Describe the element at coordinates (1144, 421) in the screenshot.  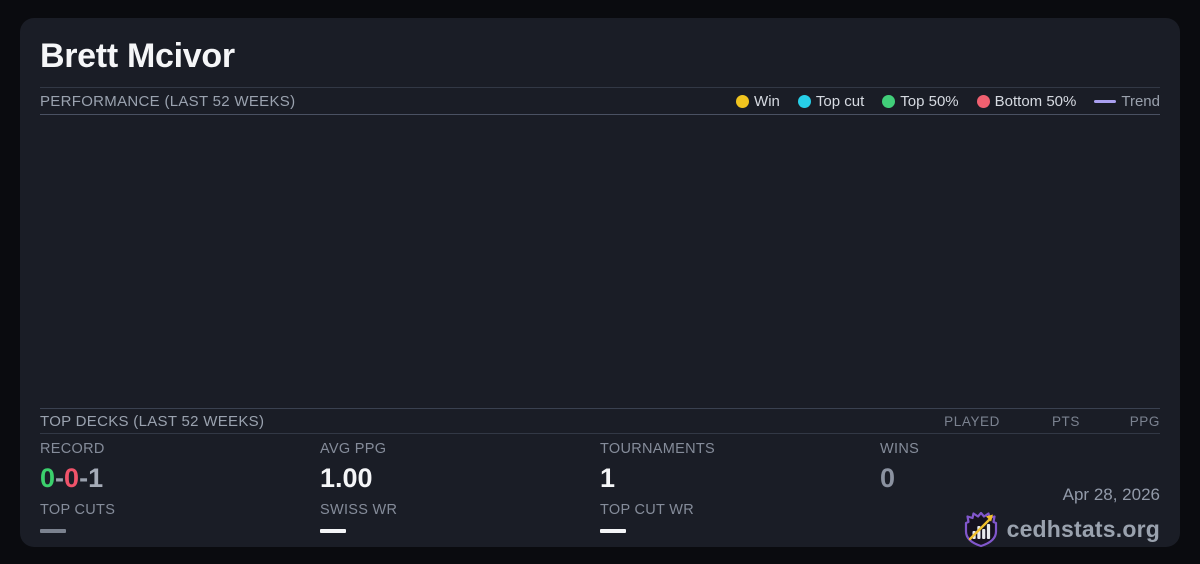
I see `column-header-ppg: PPG` at that location.